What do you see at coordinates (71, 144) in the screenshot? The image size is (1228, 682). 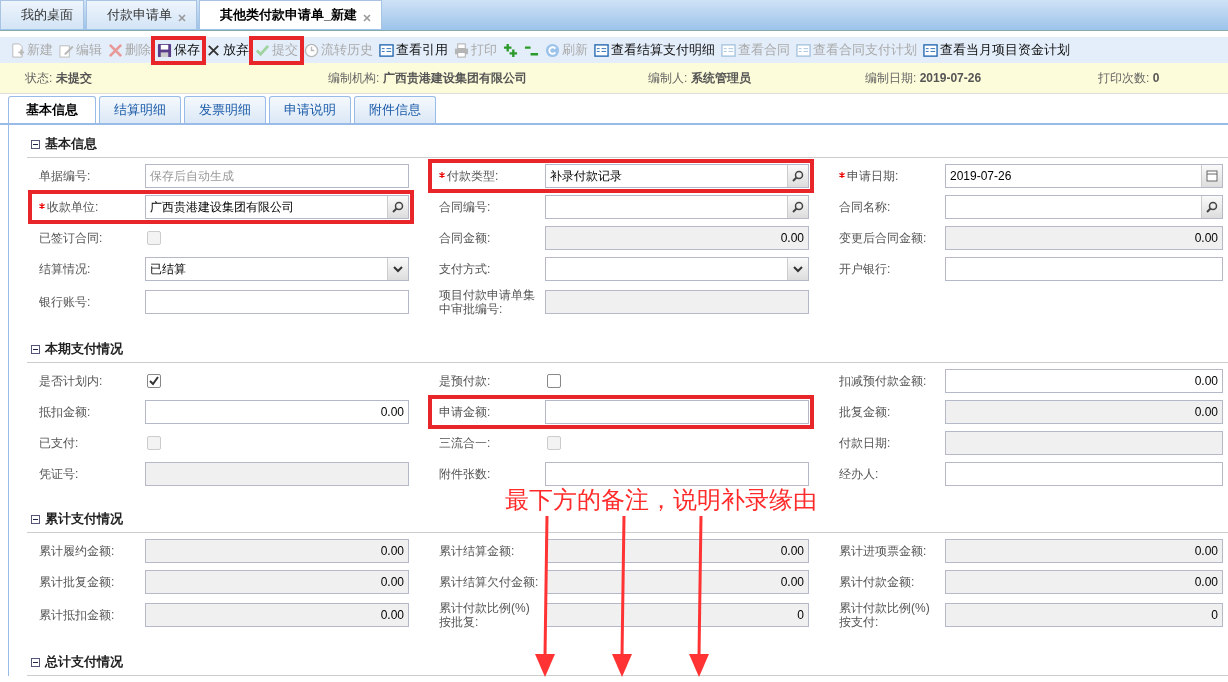 I see `section-title: 基本信息` at bounding box center [71, 144].